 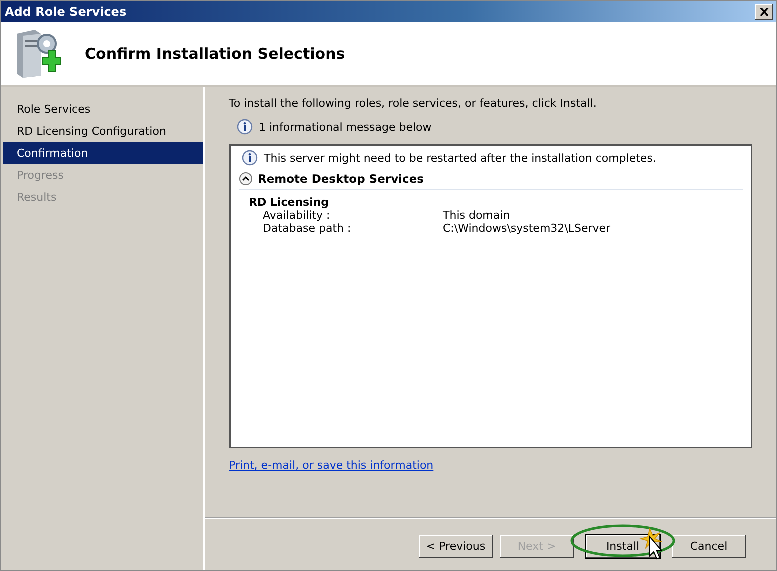 What do you see at coordinates (477, 215) in the screenshot?
I see `field-value: This domain` at bounding box center [477, 215].